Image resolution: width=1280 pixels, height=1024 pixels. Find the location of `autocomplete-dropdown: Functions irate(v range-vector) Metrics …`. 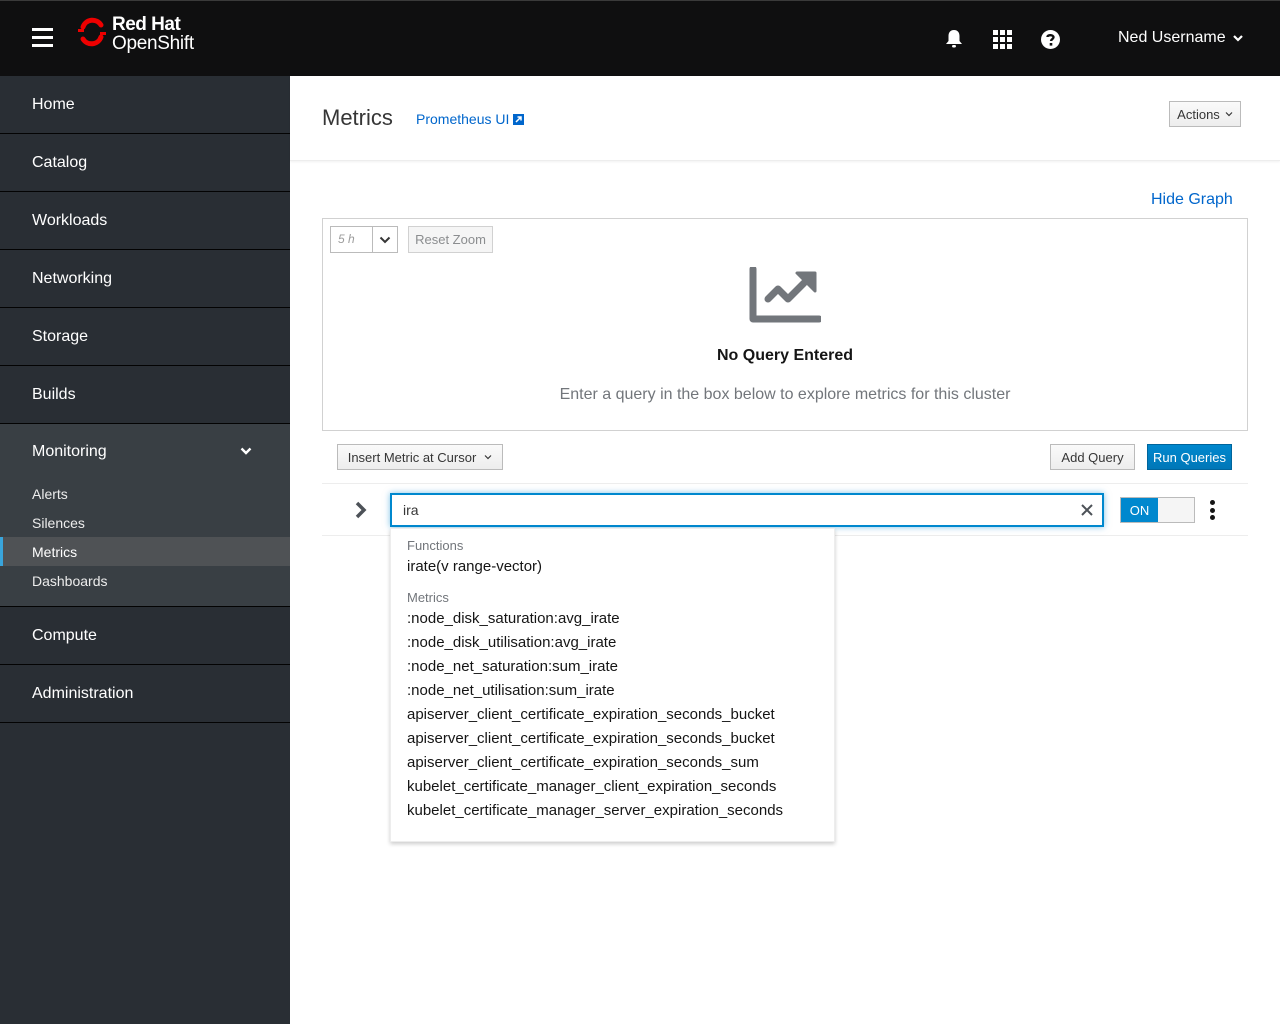

autocomplete-dropdown: Functions irate(v range-vector) Metrics … is located at coordinates (612, 685).